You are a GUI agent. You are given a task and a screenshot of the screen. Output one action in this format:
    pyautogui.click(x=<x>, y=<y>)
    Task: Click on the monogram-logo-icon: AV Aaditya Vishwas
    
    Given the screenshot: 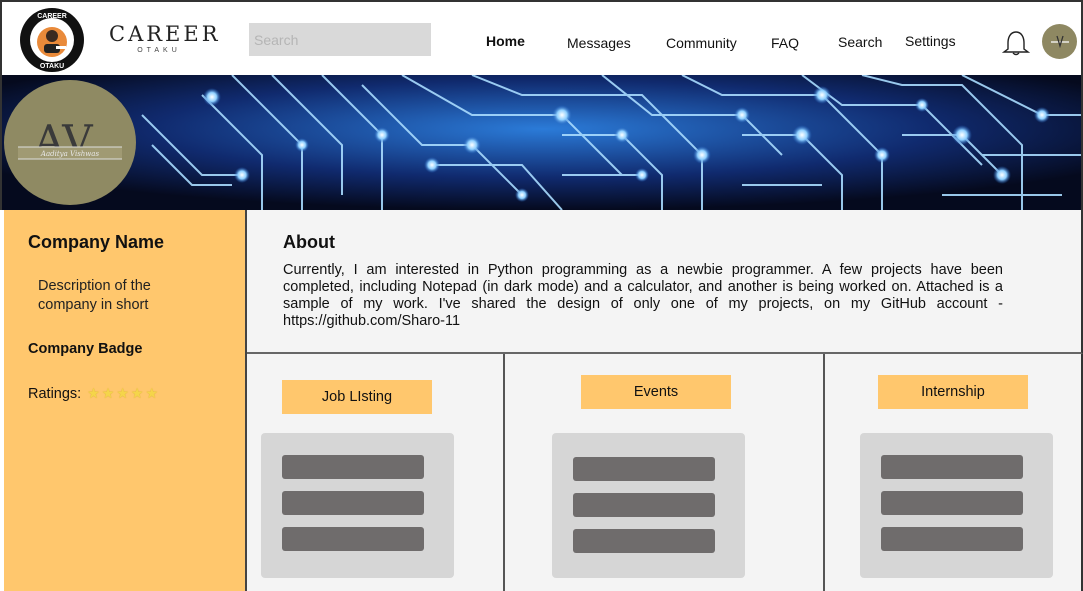 What is the action you would take?
    pyautogui.click(x=70, y=140)
    